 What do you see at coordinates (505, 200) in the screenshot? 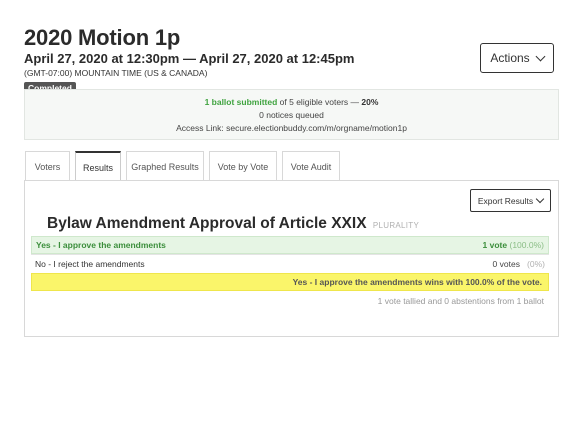
I see `export-results-label: Export Results` at bounding box center [505, 200].